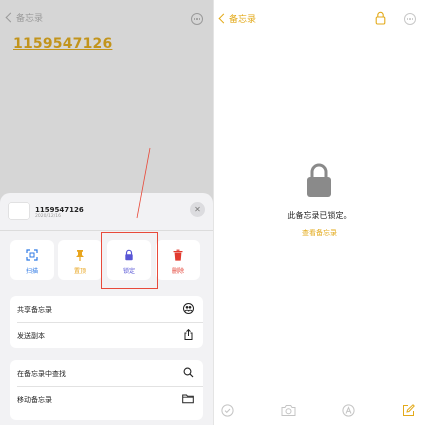  What do you see at coordinates (32, 256) in the screenshot?
I see `scan-icon` at bounding box center [32, 256].